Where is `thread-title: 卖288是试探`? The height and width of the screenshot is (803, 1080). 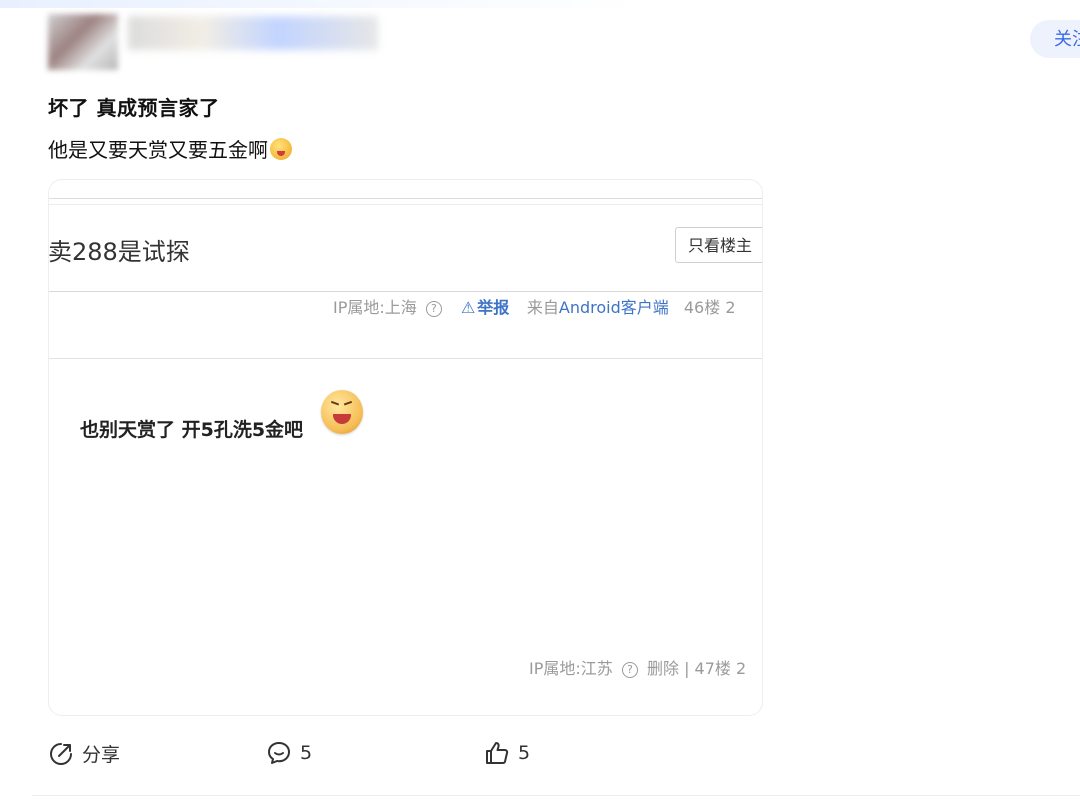 thread-title: 卖288是试探 is located at coordinates (119, 252).